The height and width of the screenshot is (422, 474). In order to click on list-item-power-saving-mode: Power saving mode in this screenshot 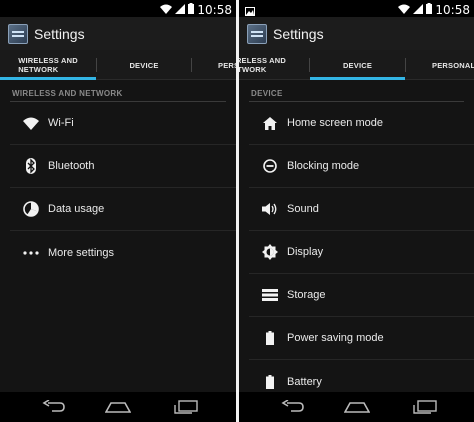, I will do `click(361, 338)`.